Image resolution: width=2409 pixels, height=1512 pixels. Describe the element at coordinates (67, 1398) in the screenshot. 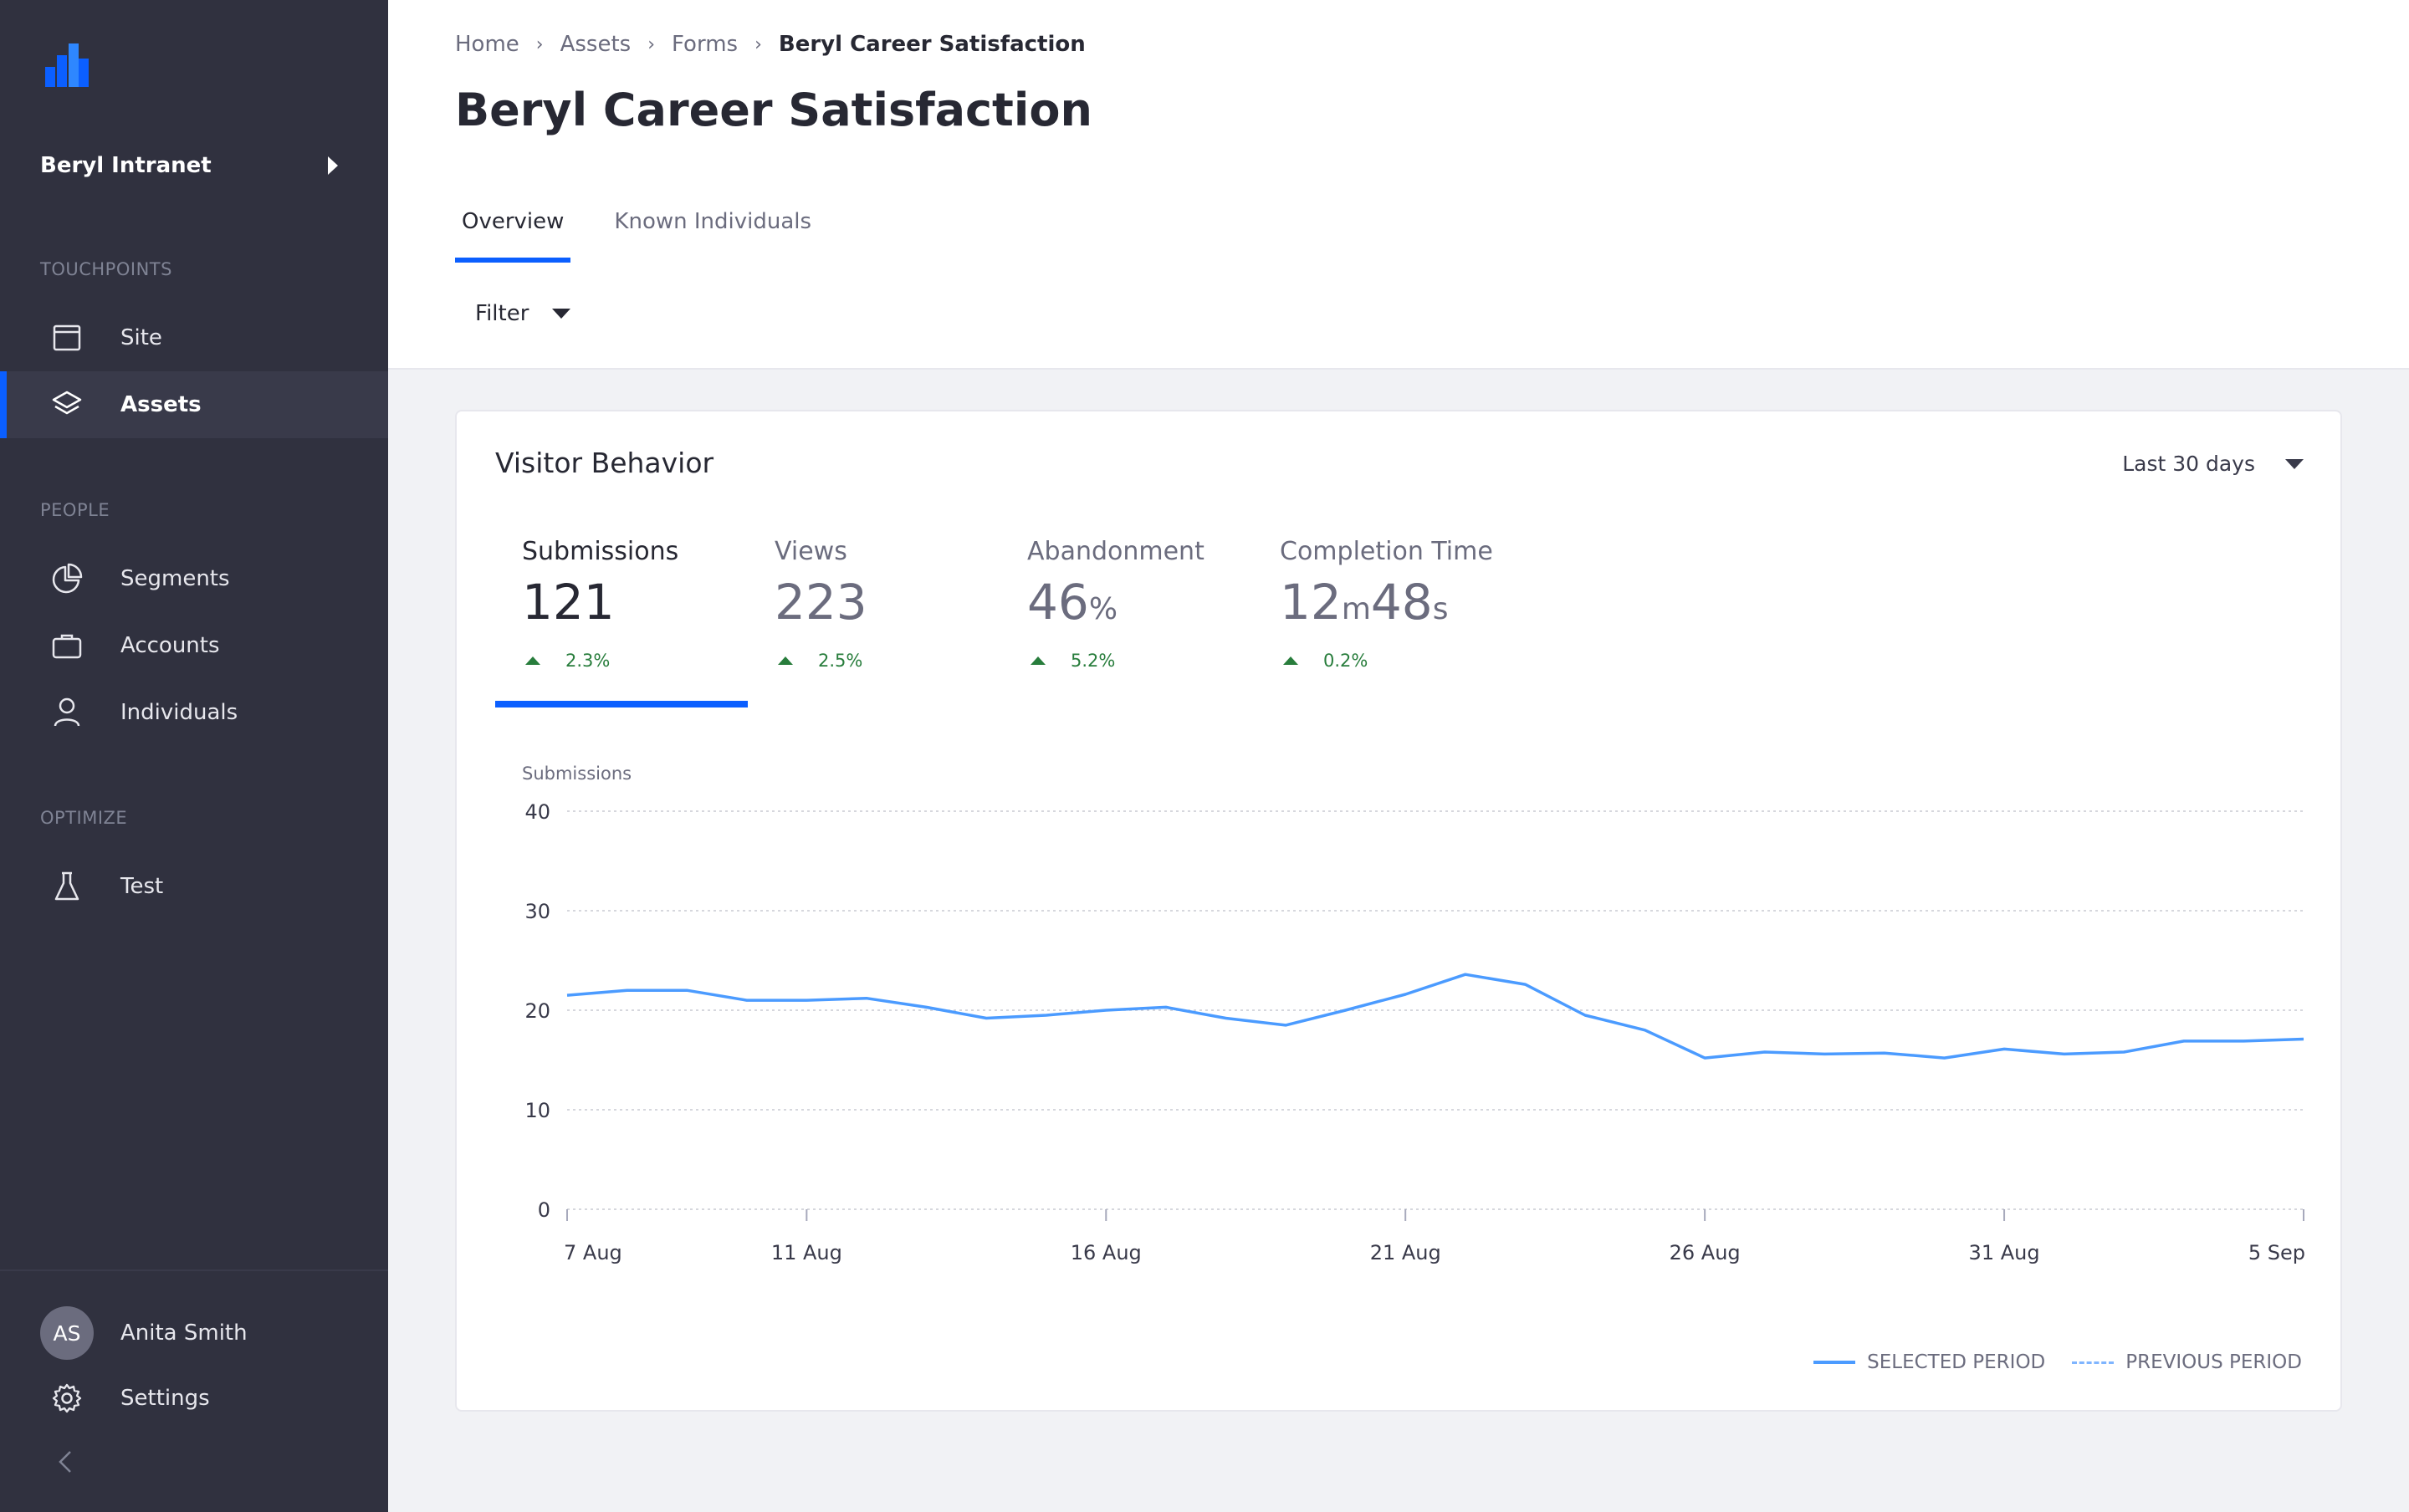

I see `gear-icon` at that location.